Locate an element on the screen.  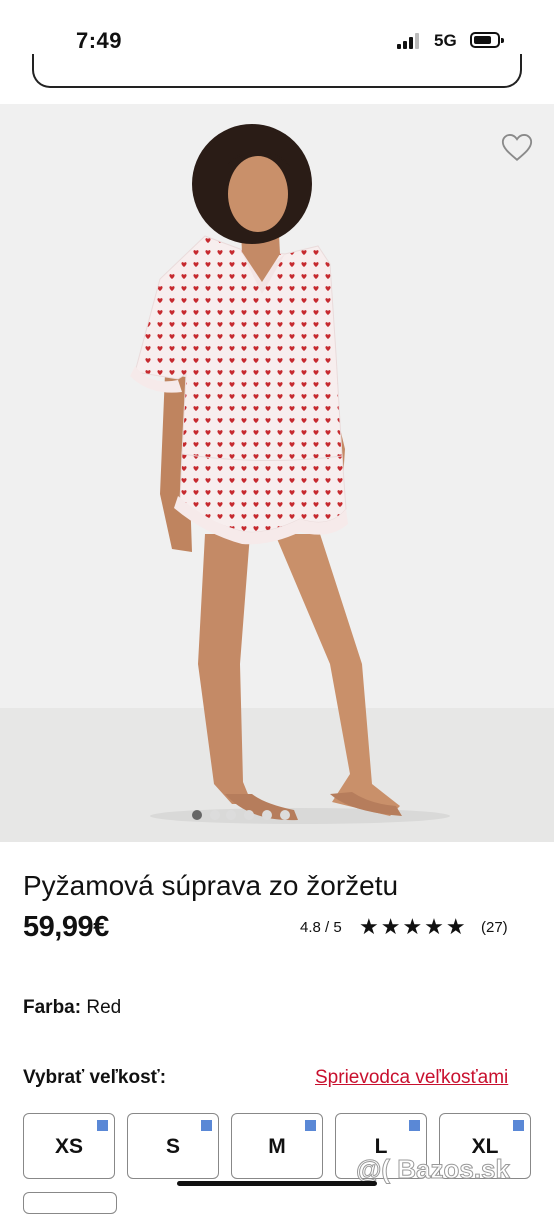
network-type: 5G is located at coordinates (445, 40).